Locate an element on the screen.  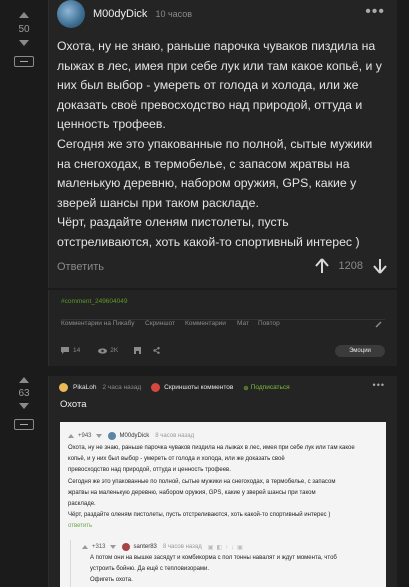
reply-score: +313 is located at coordinates (99, 547).